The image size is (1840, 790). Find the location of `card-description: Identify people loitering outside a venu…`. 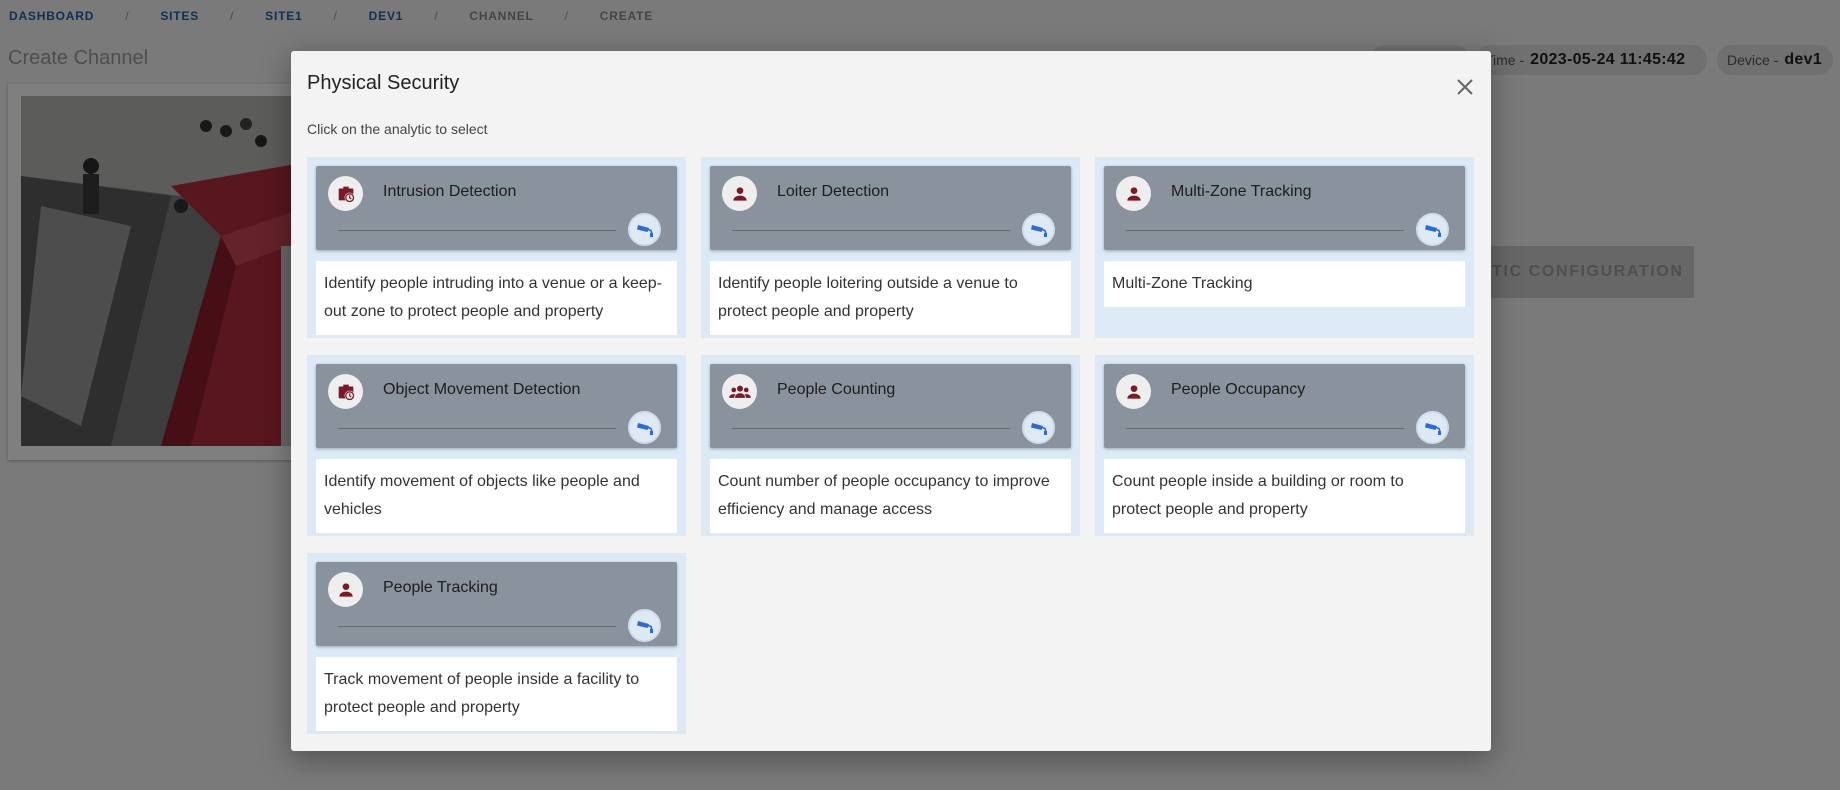

card-description: Identify people loitering outside a venu… is located at coordinates (890, 298).